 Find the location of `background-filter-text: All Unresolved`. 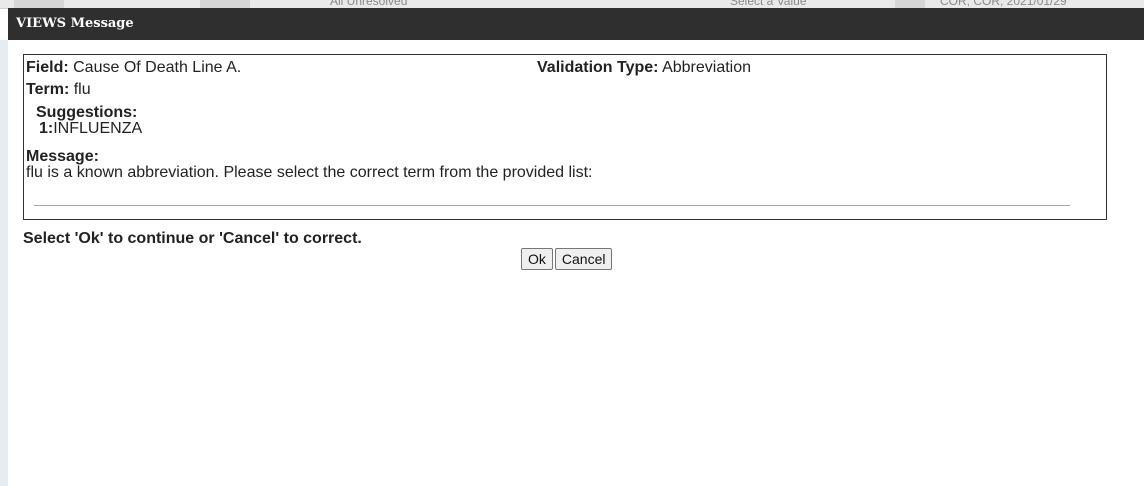

background-filter-text: All Unresolved is located at coordinates (369, 4).